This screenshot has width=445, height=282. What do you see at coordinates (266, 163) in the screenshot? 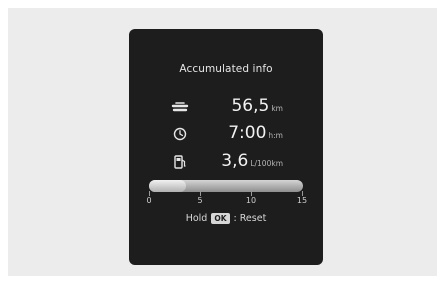
I see `fuel-consumption-unit: L/100km` at bounding box center [266, 163].